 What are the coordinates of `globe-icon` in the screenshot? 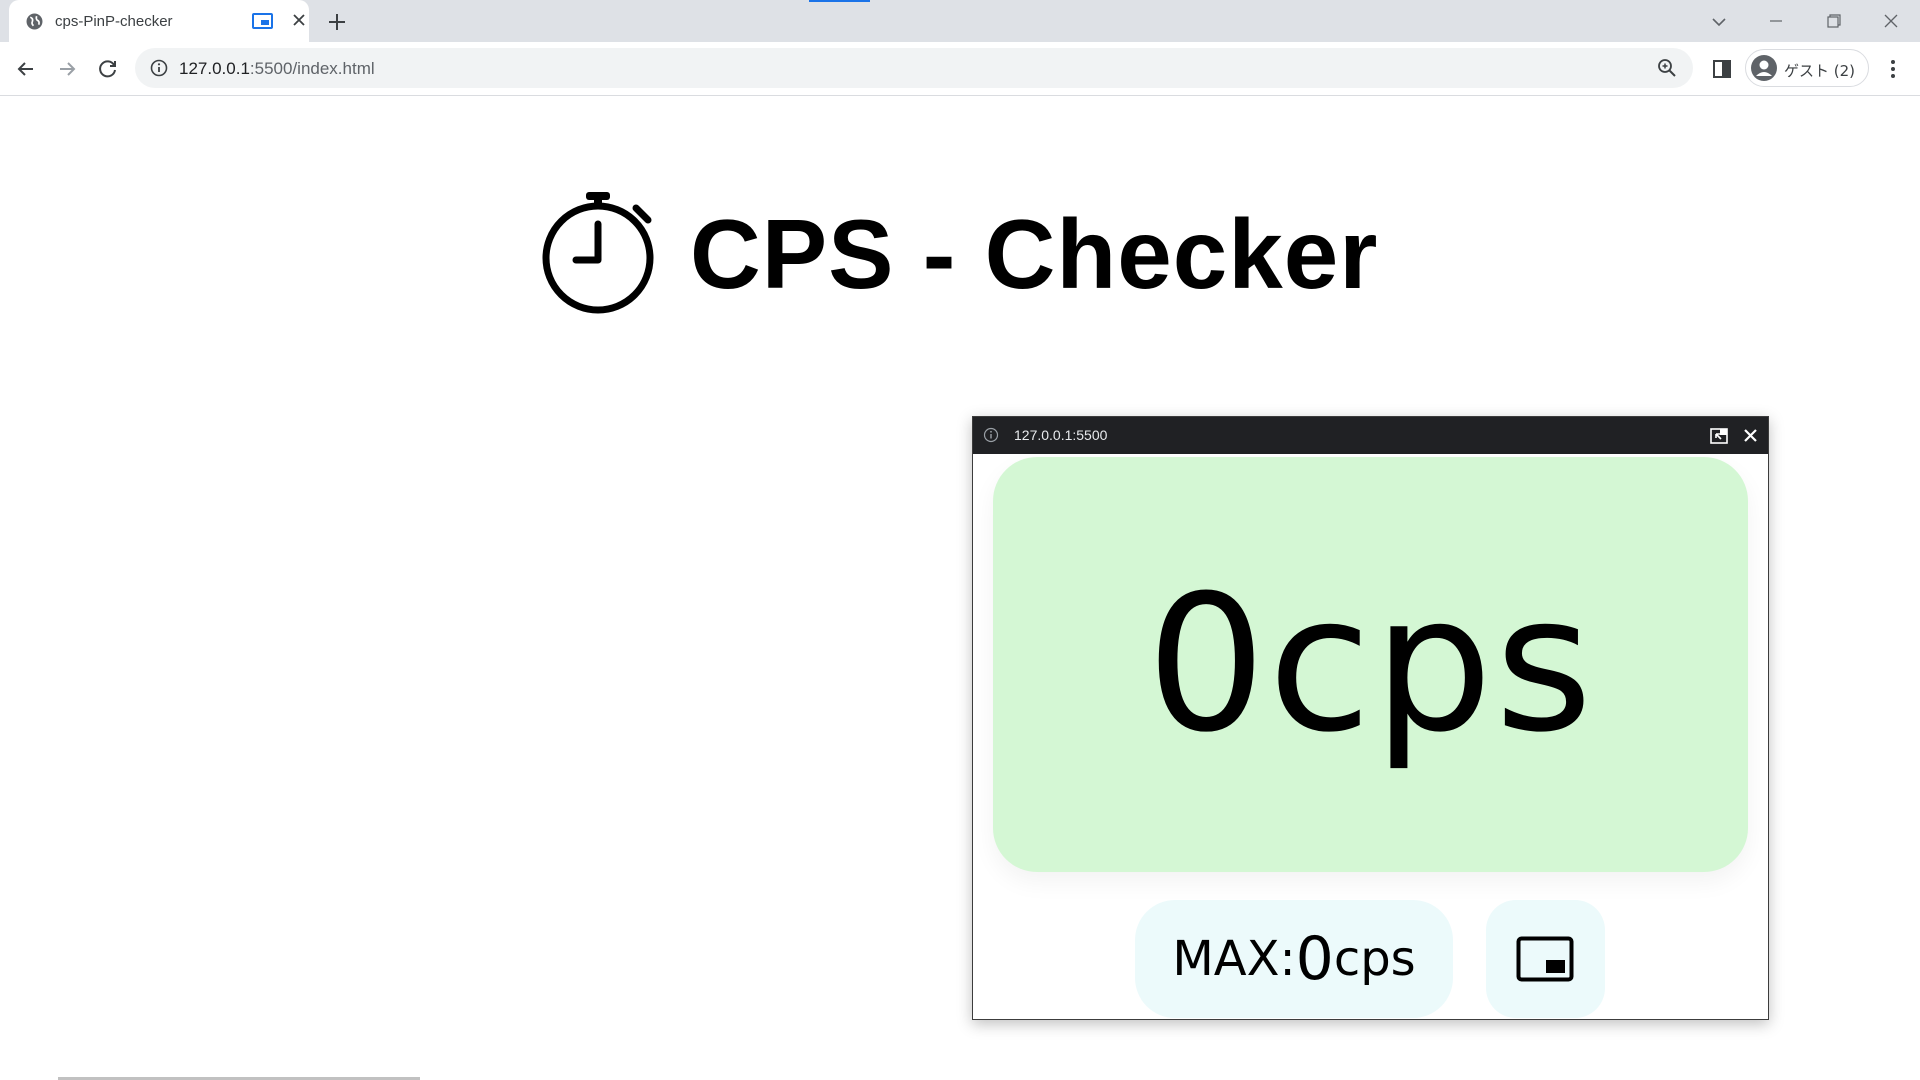 It's located at (34, 21).